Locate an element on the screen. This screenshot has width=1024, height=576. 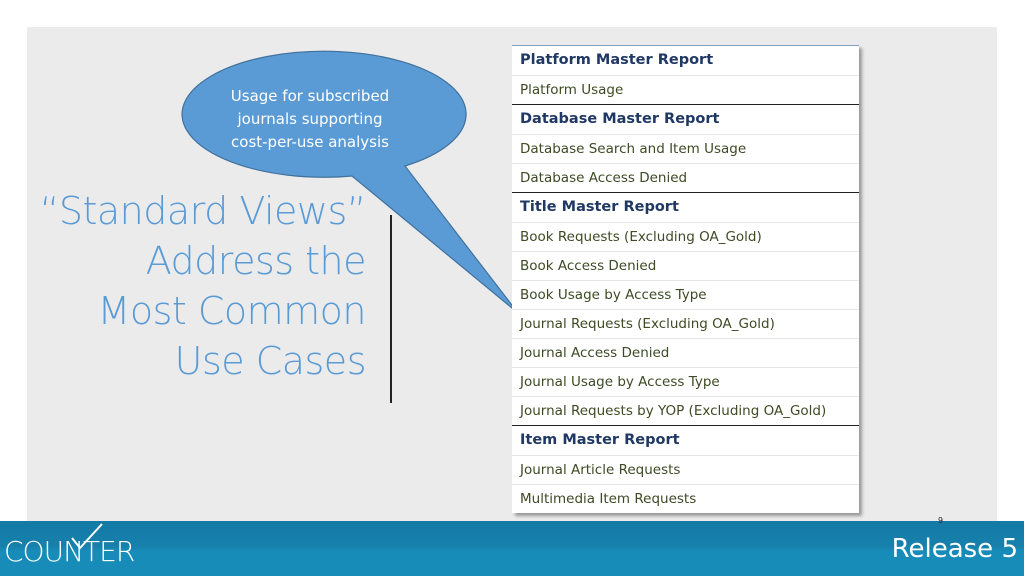
callout-line: journals supporting is located at coordinates (310, 119).